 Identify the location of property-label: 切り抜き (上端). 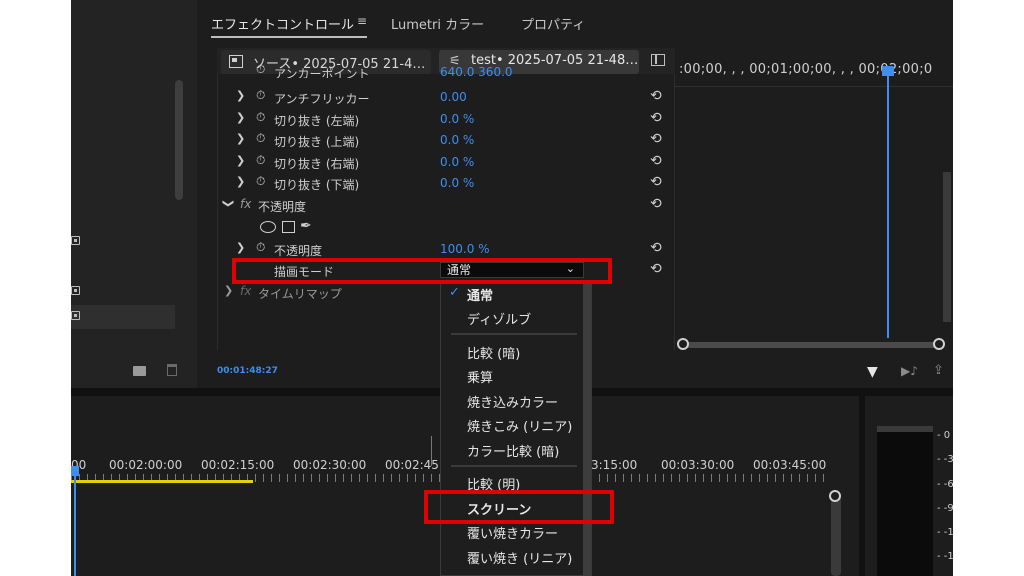
(317, 142).